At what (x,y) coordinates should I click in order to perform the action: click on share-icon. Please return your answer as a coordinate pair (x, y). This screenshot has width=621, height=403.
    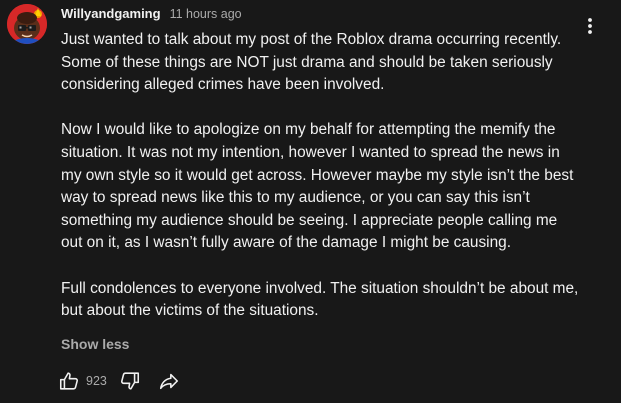
    Looking at the image, I should click on (168, 381).